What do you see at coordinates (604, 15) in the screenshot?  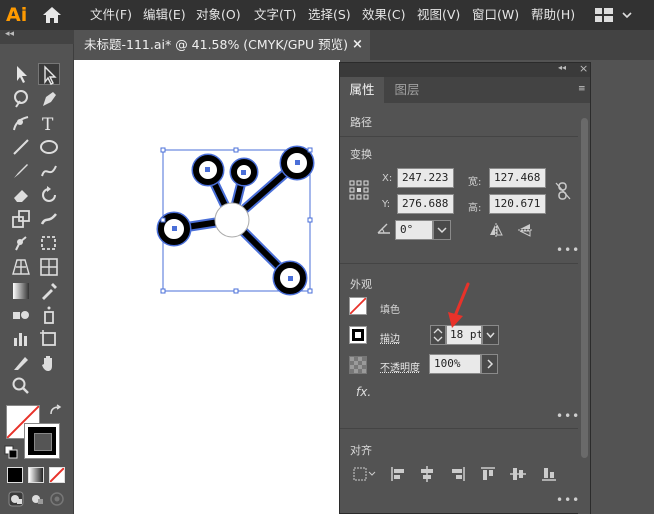 I see `workspace-grid-icon` at bounding box center [604, 15].